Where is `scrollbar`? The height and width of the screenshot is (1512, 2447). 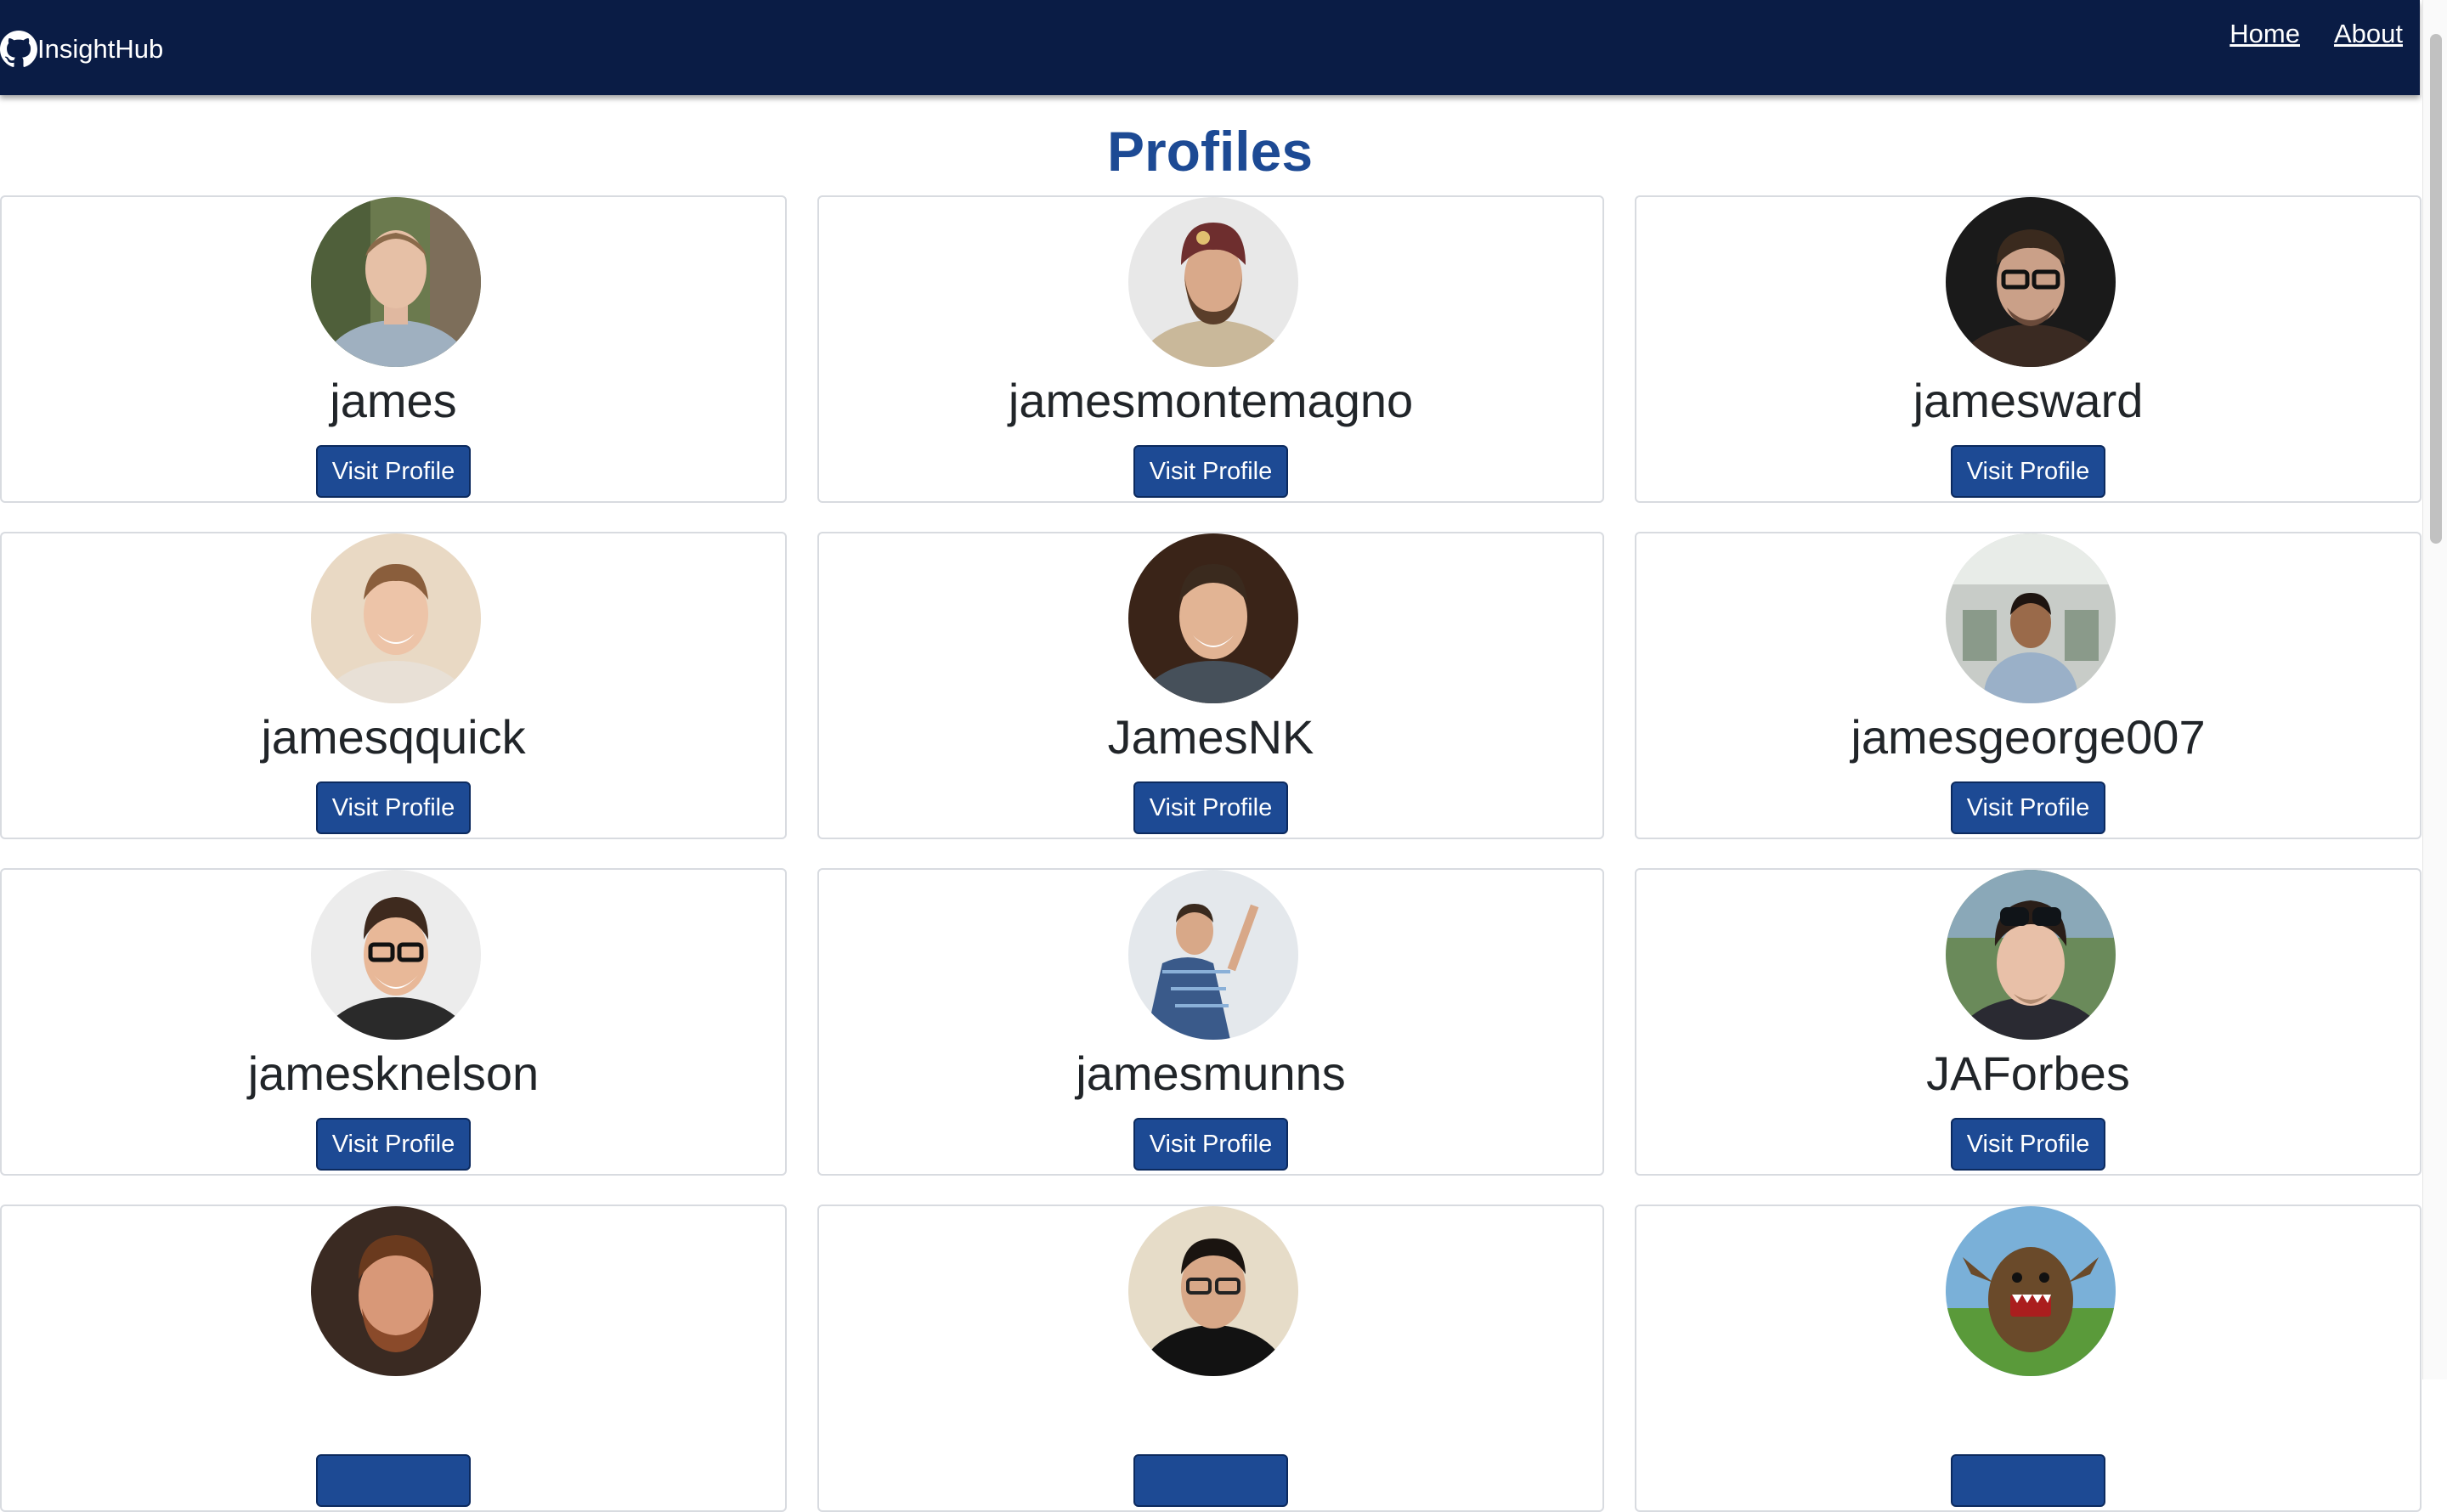
scrollbar is located at coordinates (2434, 689).